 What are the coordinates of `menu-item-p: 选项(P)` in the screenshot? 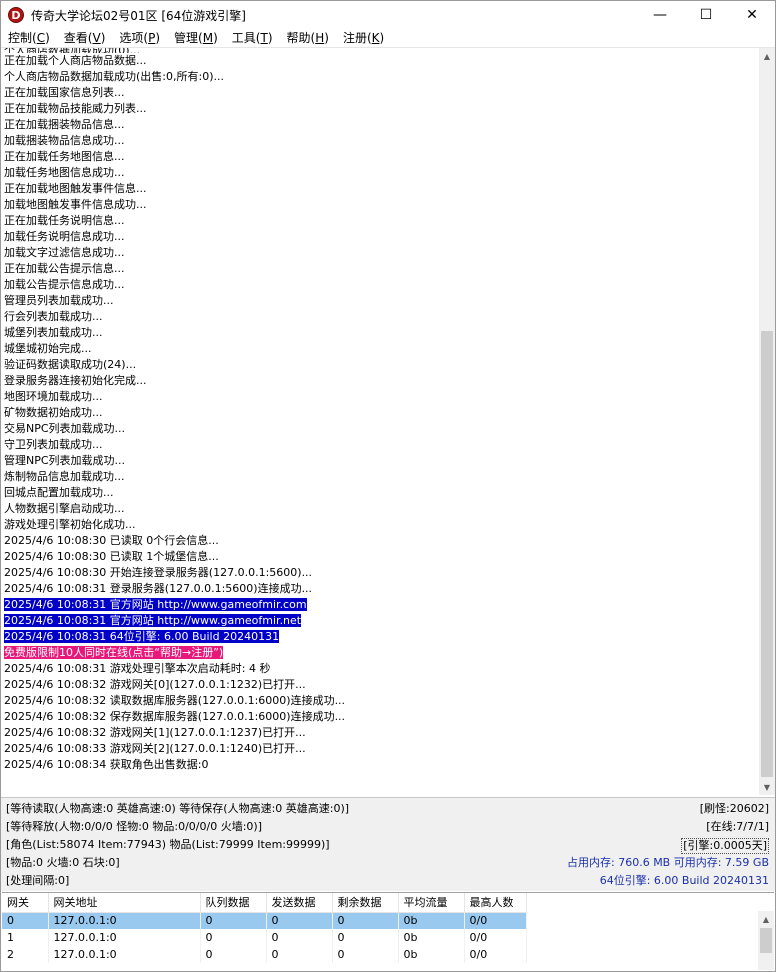 It's located at (139, 38).